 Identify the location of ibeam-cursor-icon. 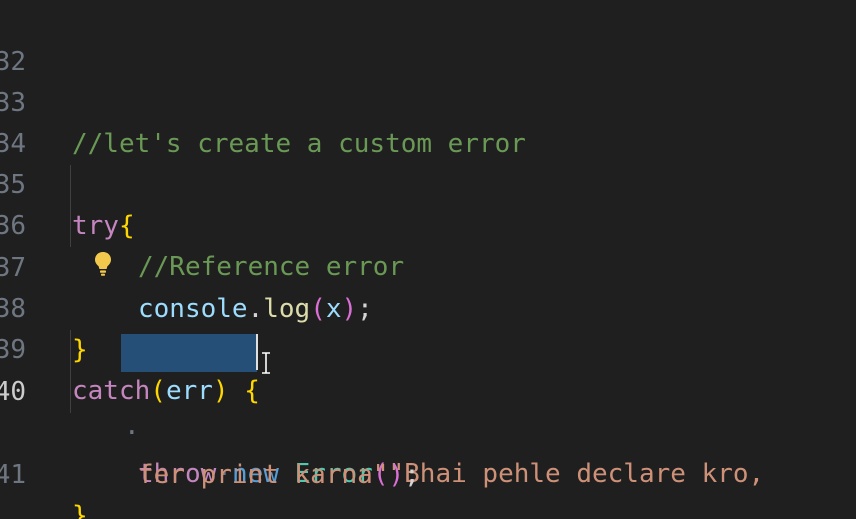
(266, 363).